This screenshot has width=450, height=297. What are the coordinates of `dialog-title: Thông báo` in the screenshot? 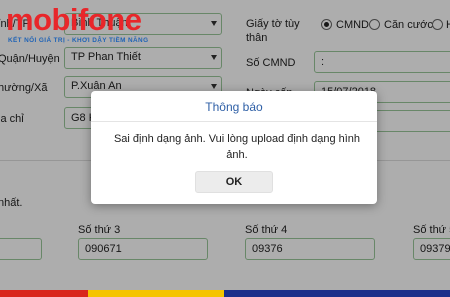 It's located at (234, 107).